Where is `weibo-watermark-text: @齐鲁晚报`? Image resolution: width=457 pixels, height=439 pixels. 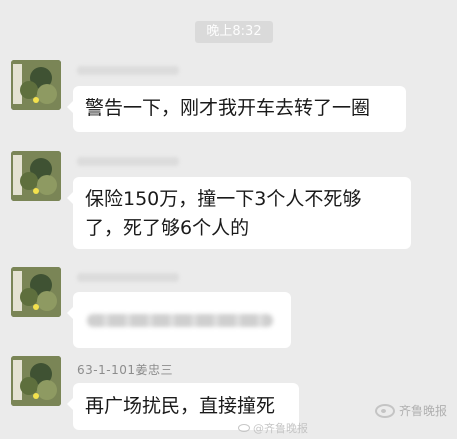
weibo-watermark-text: @齐鲁晚报 is located at coordinates (280, 428).